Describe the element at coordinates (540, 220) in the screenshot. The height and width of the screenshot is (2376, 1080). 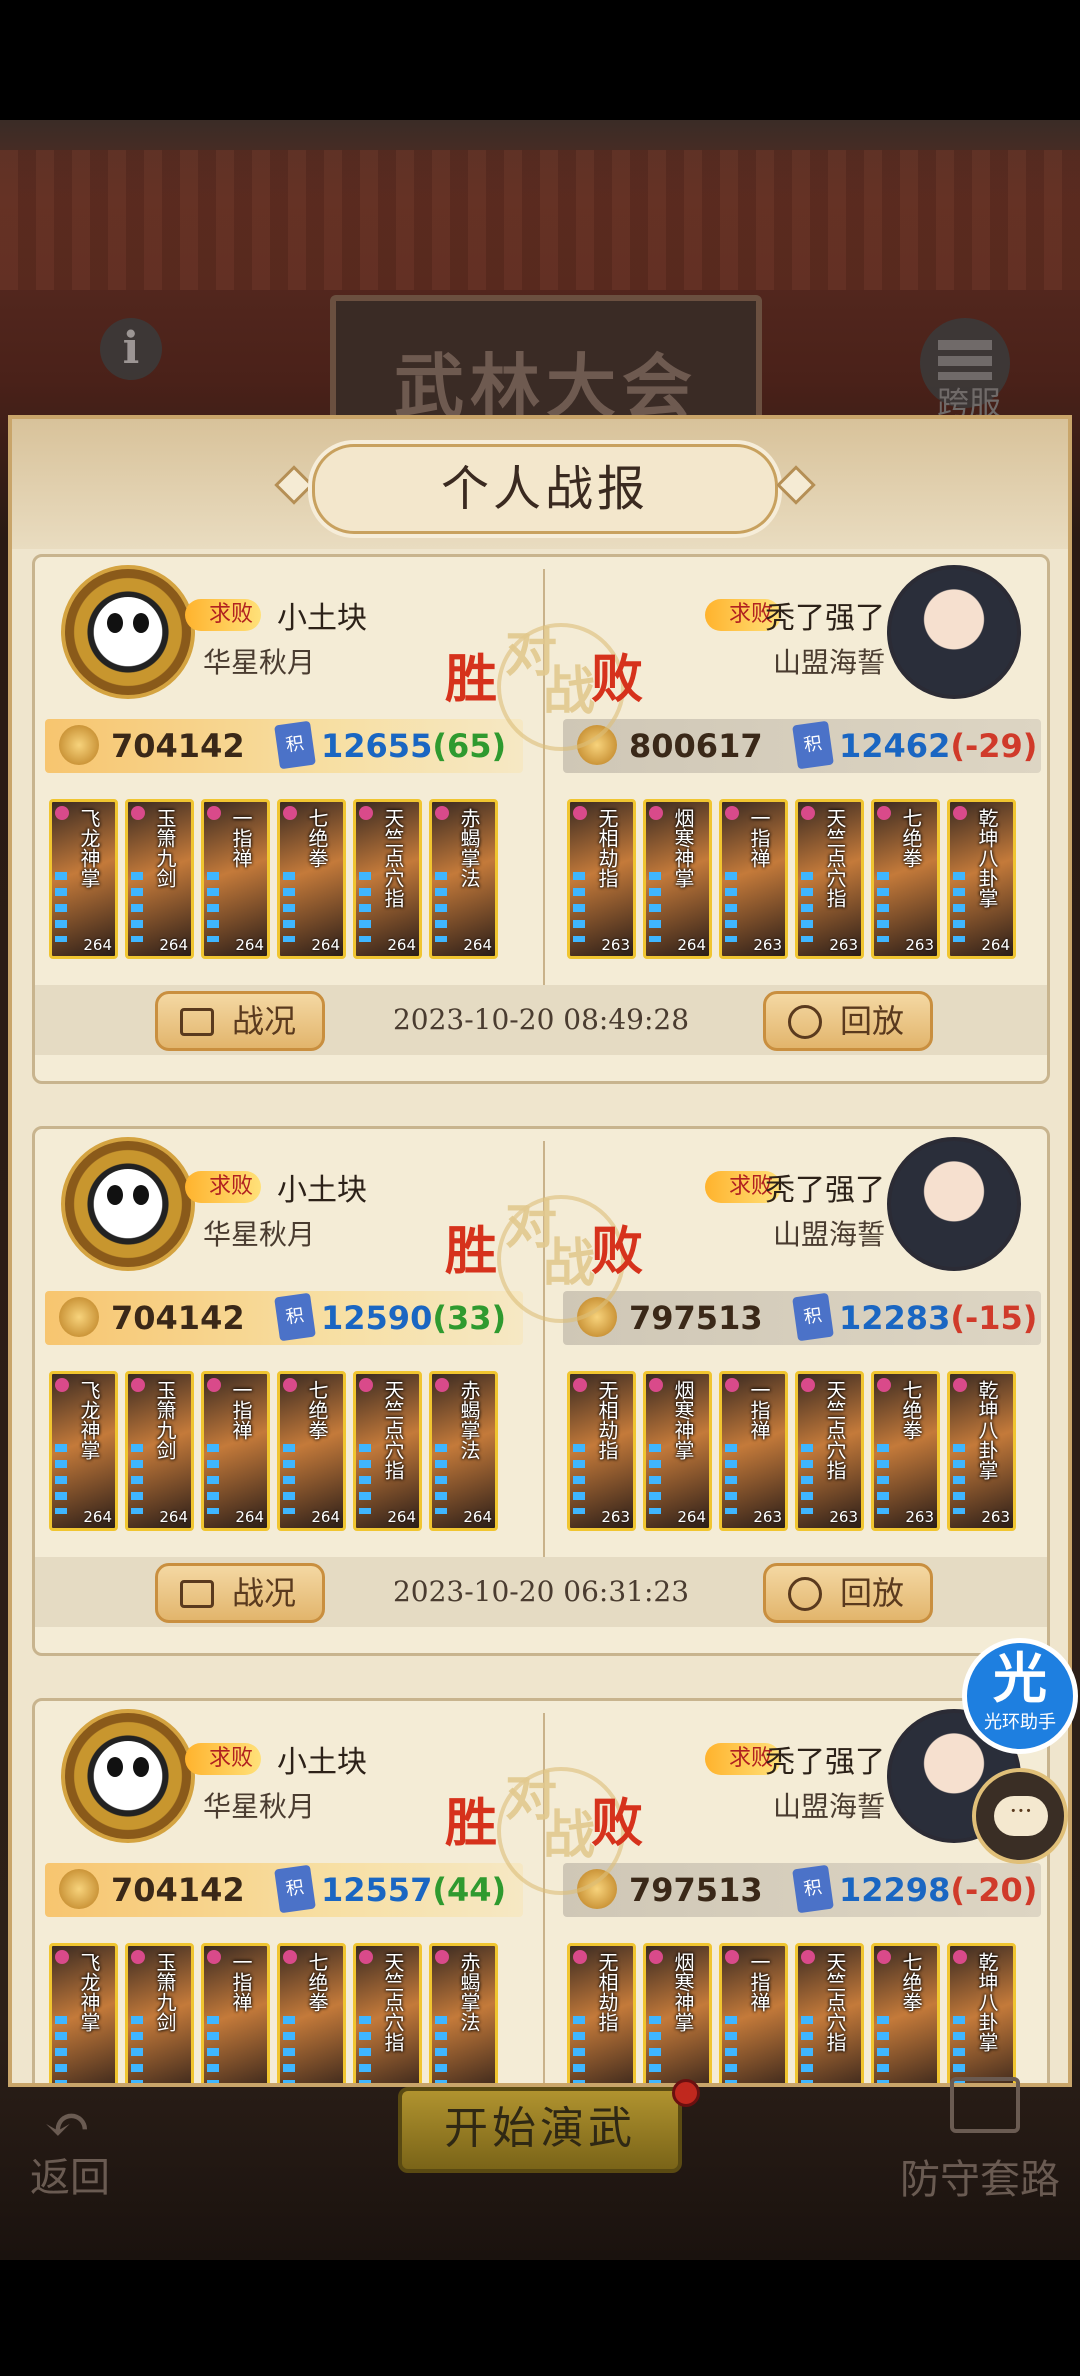
I see `temple-roof` at that location.